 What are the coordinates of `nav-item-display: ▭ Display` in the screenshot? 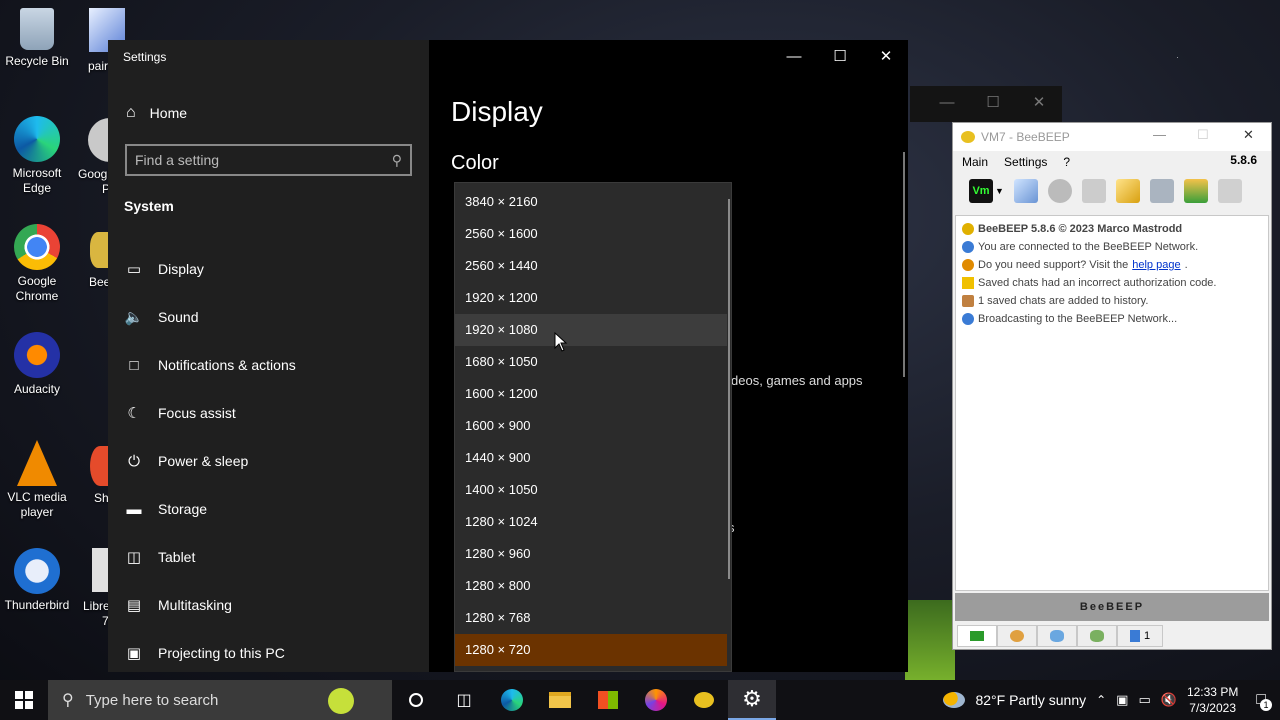 It's located at (268, 269).